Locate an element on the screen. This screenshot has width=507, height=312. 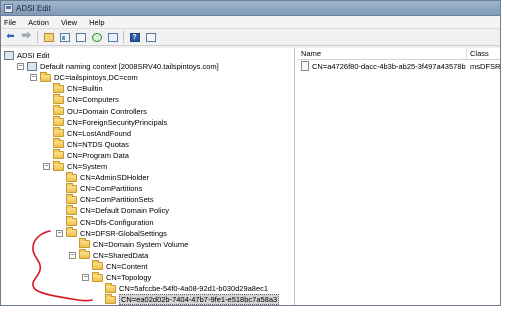
tree-item: CN=ComPartitionSets is located at coordinates (105, 199).